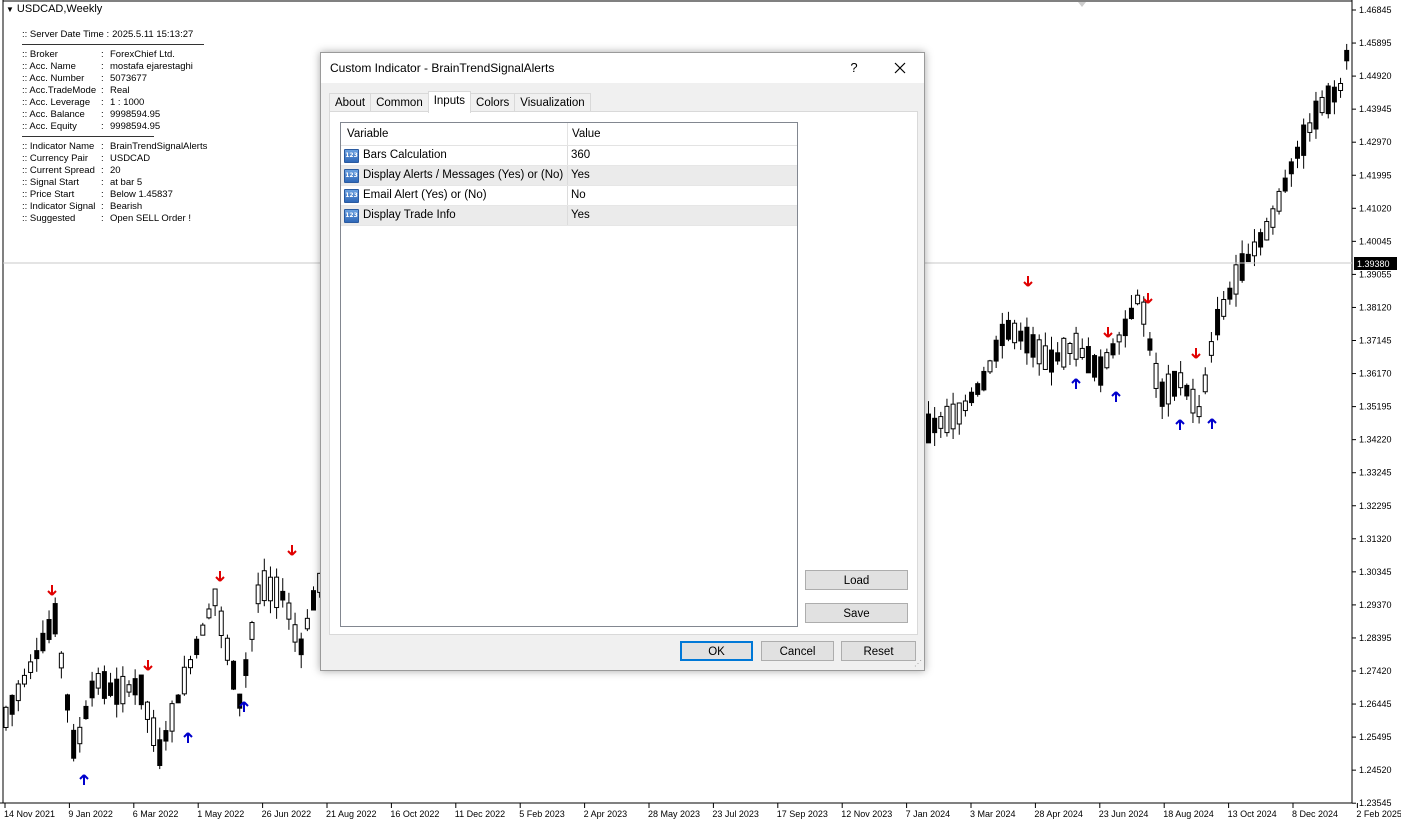  I want to click on column-header-variable: Variable, so click(454, 134).